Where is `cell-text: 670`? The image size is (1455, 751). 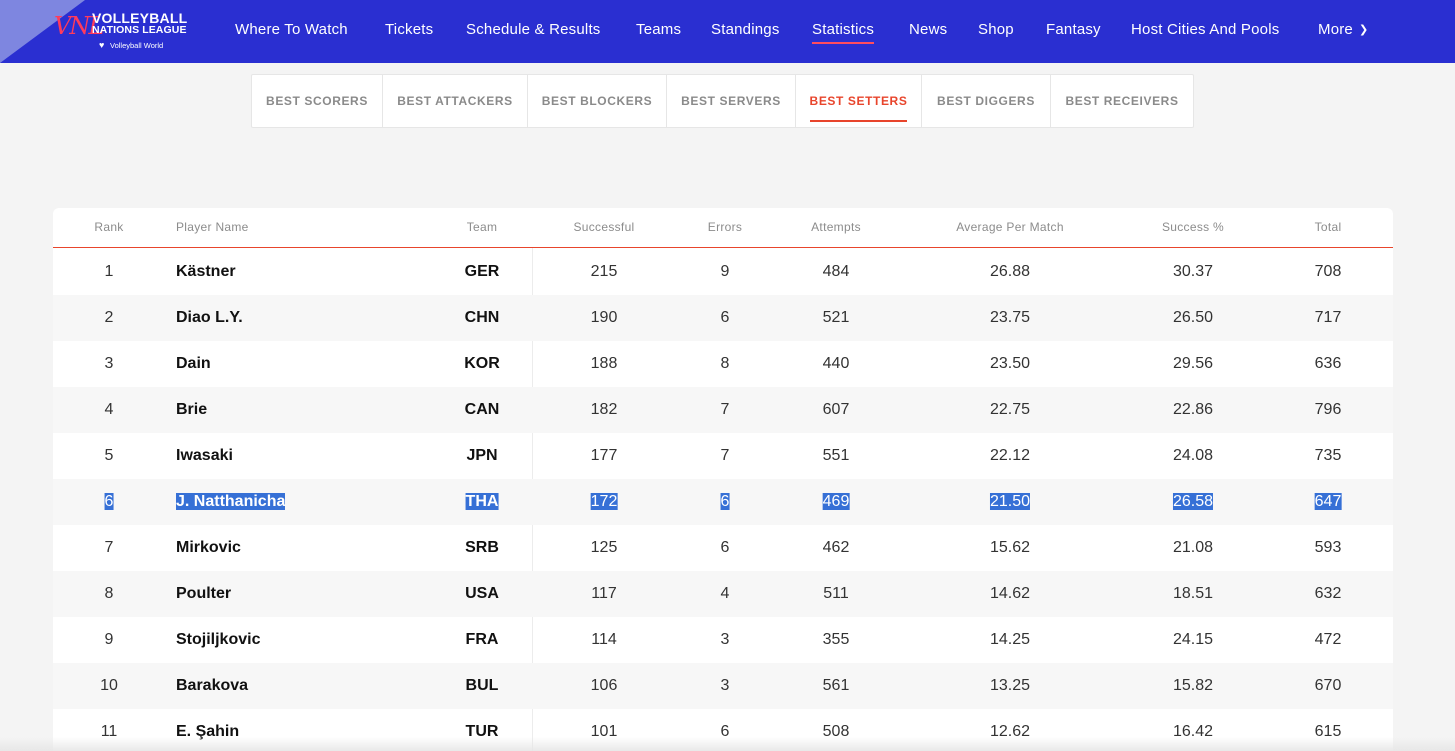 cell-text: 670 is located at coordinates (1328, 685).